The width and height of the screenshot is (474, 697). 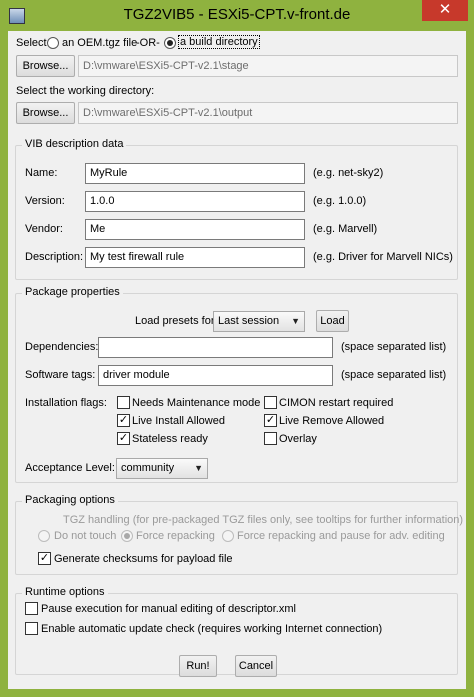 I want to click on description-input: My test firewall rule, so click(x=195, y=257).